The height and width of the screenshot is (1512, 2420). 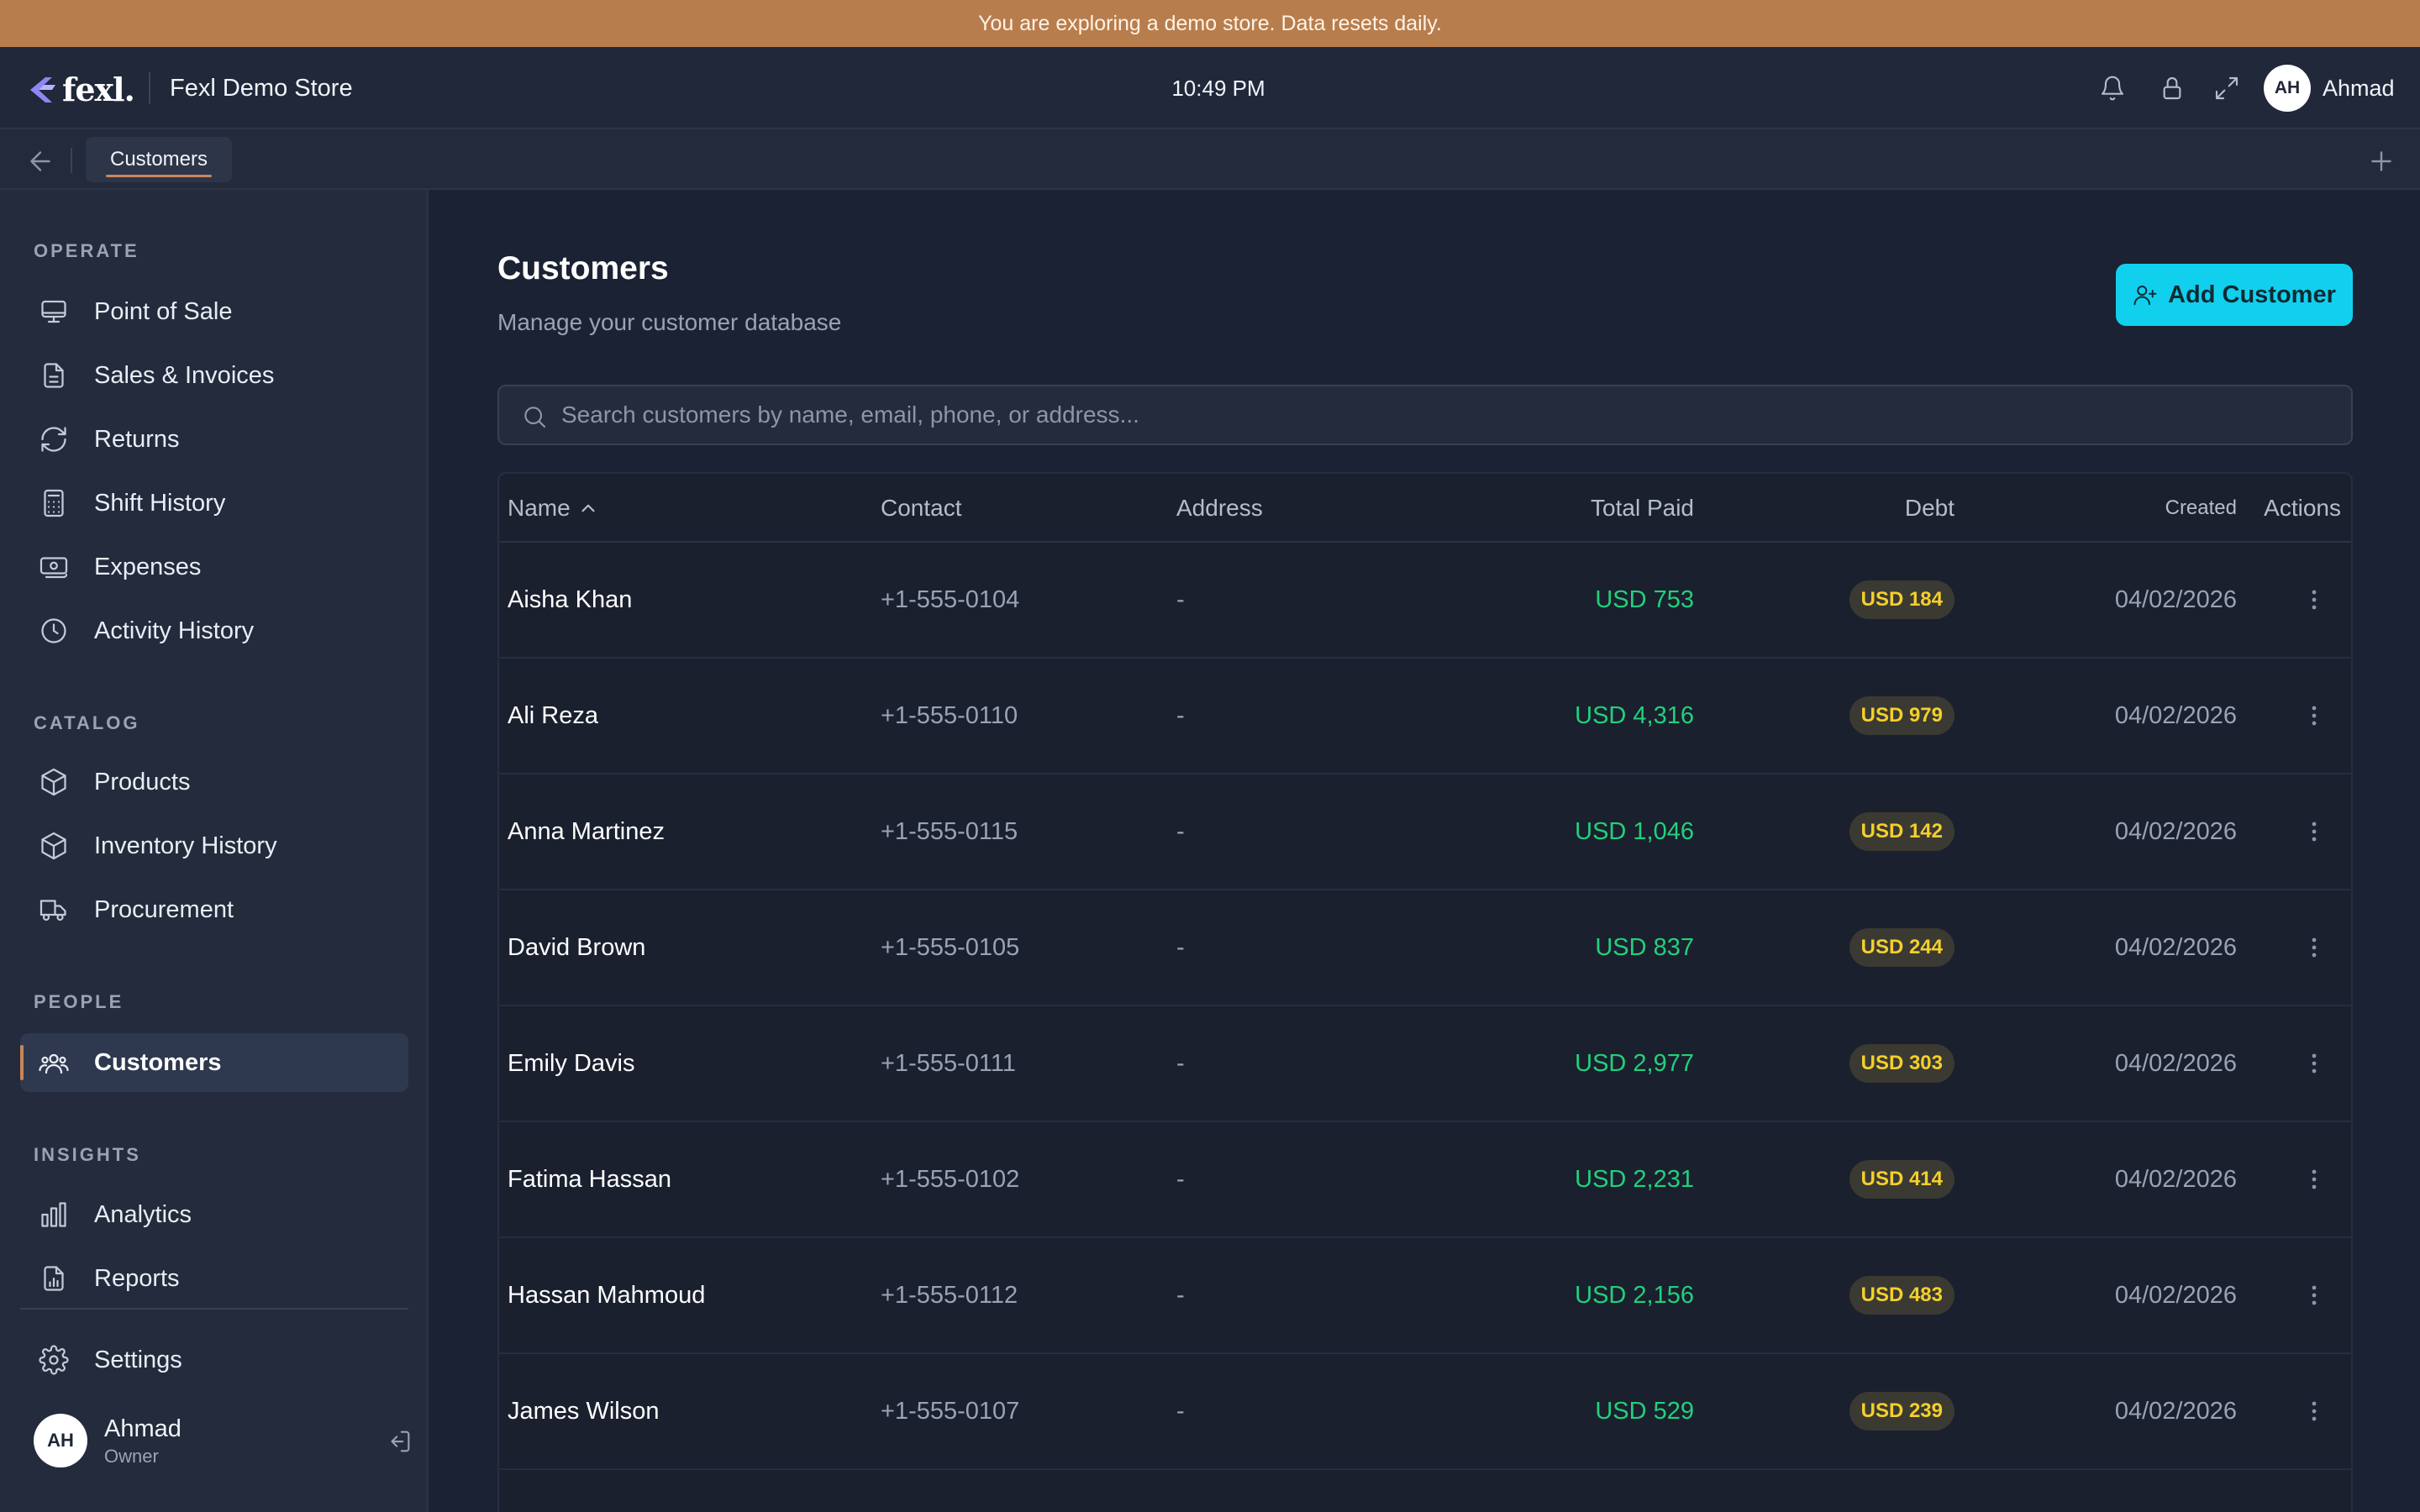 I want to click on sidebar-item-returns: Returns, so click(x=214, y=439).